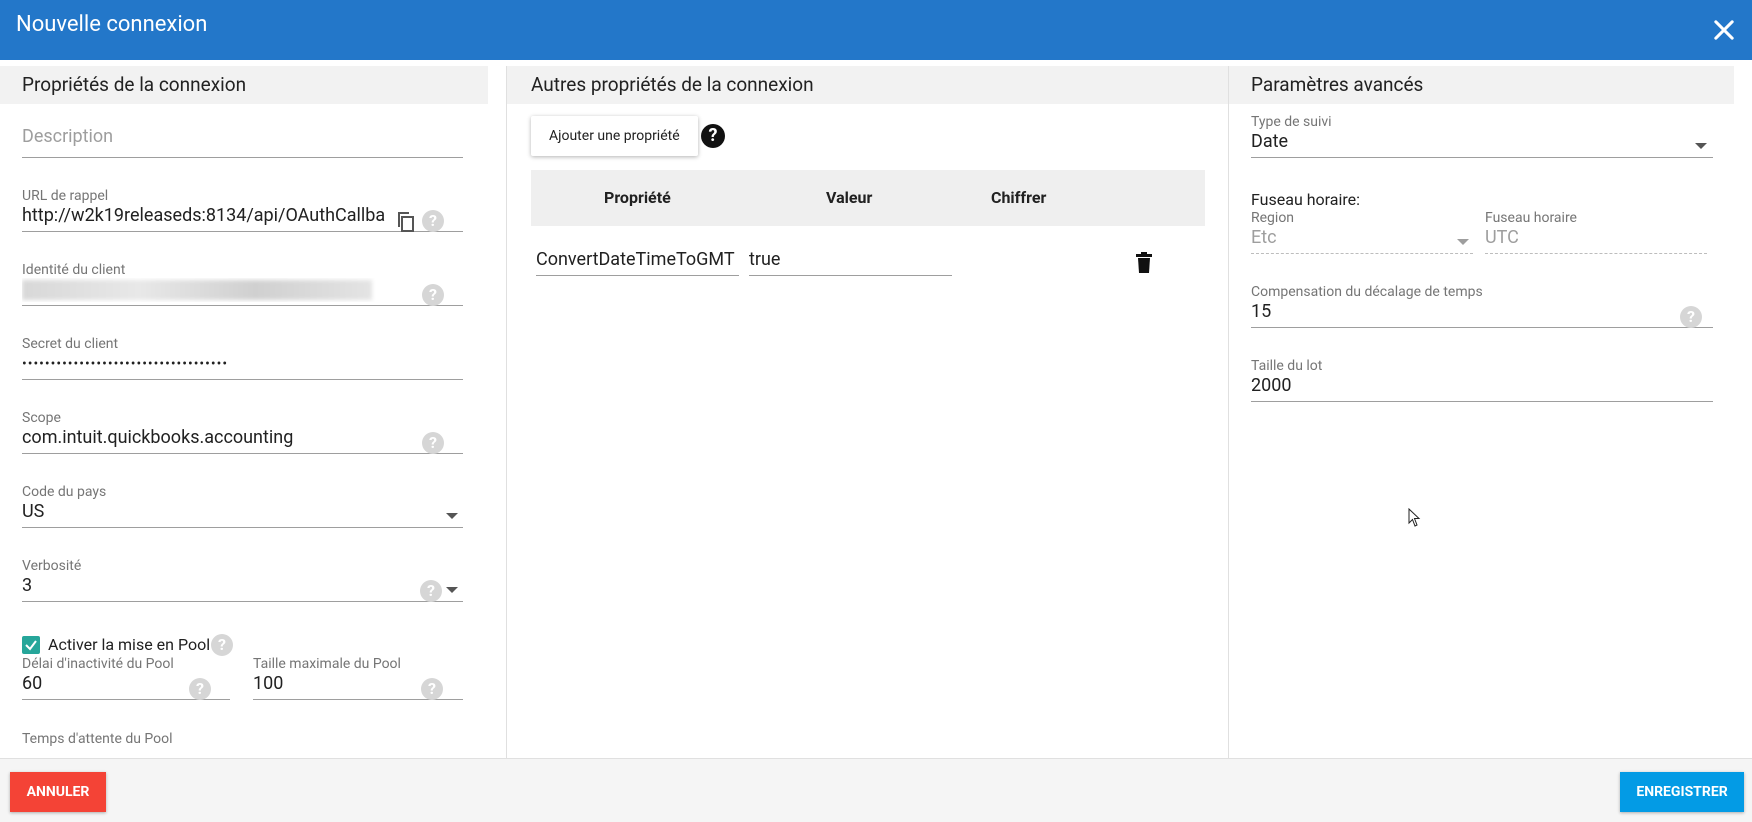 The height and width of the screenshot is (822, 1752). Describe the element at coordinates (68, 136) in the screenshot. I see `description-placeholder: Description` at that location.